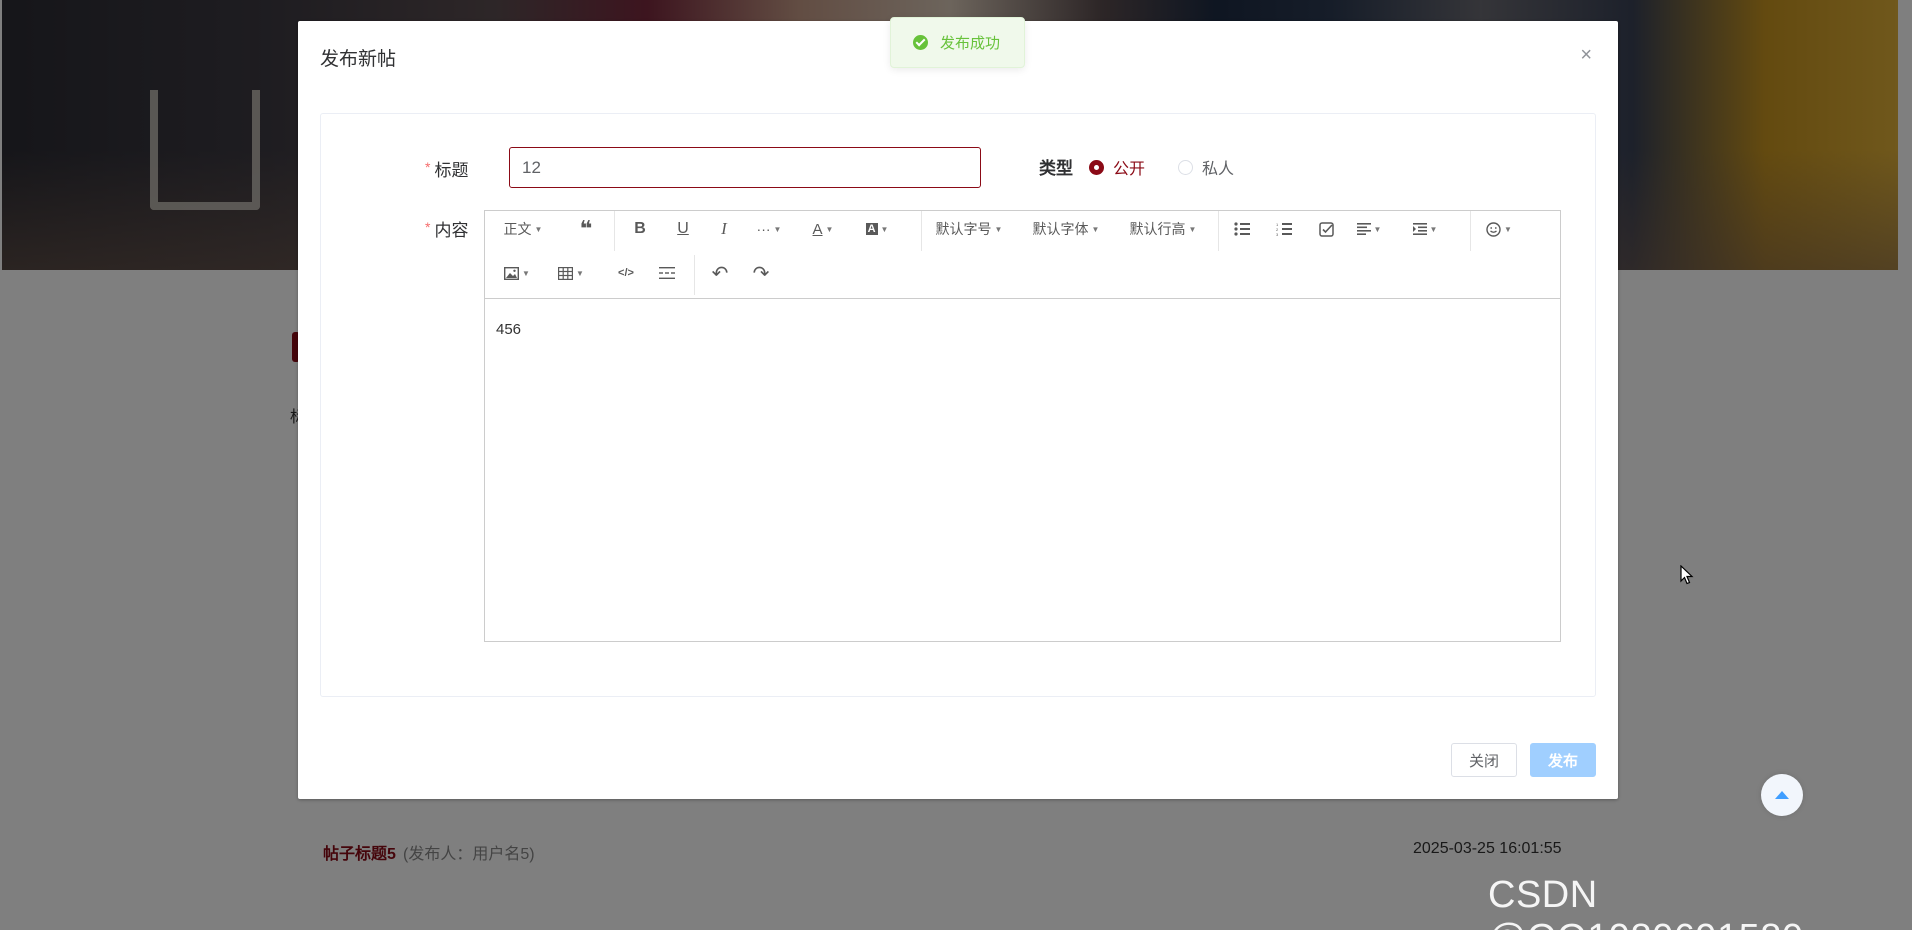 The width and height of the screenshot is (1912, 930). What do you see at coordinates (969, 229) in the screenshot?
I see `font-size-select: 默认字号 ▼` at bounding box center [969, 229].